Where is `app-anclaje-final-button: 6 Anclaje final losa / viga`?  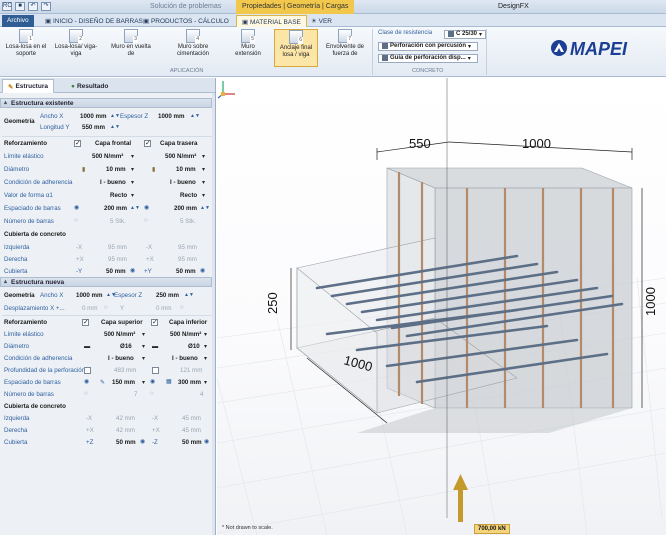
app-anclaje-final-button: 6 Anclaje final losa / viga is located at coordinates (296, 48).